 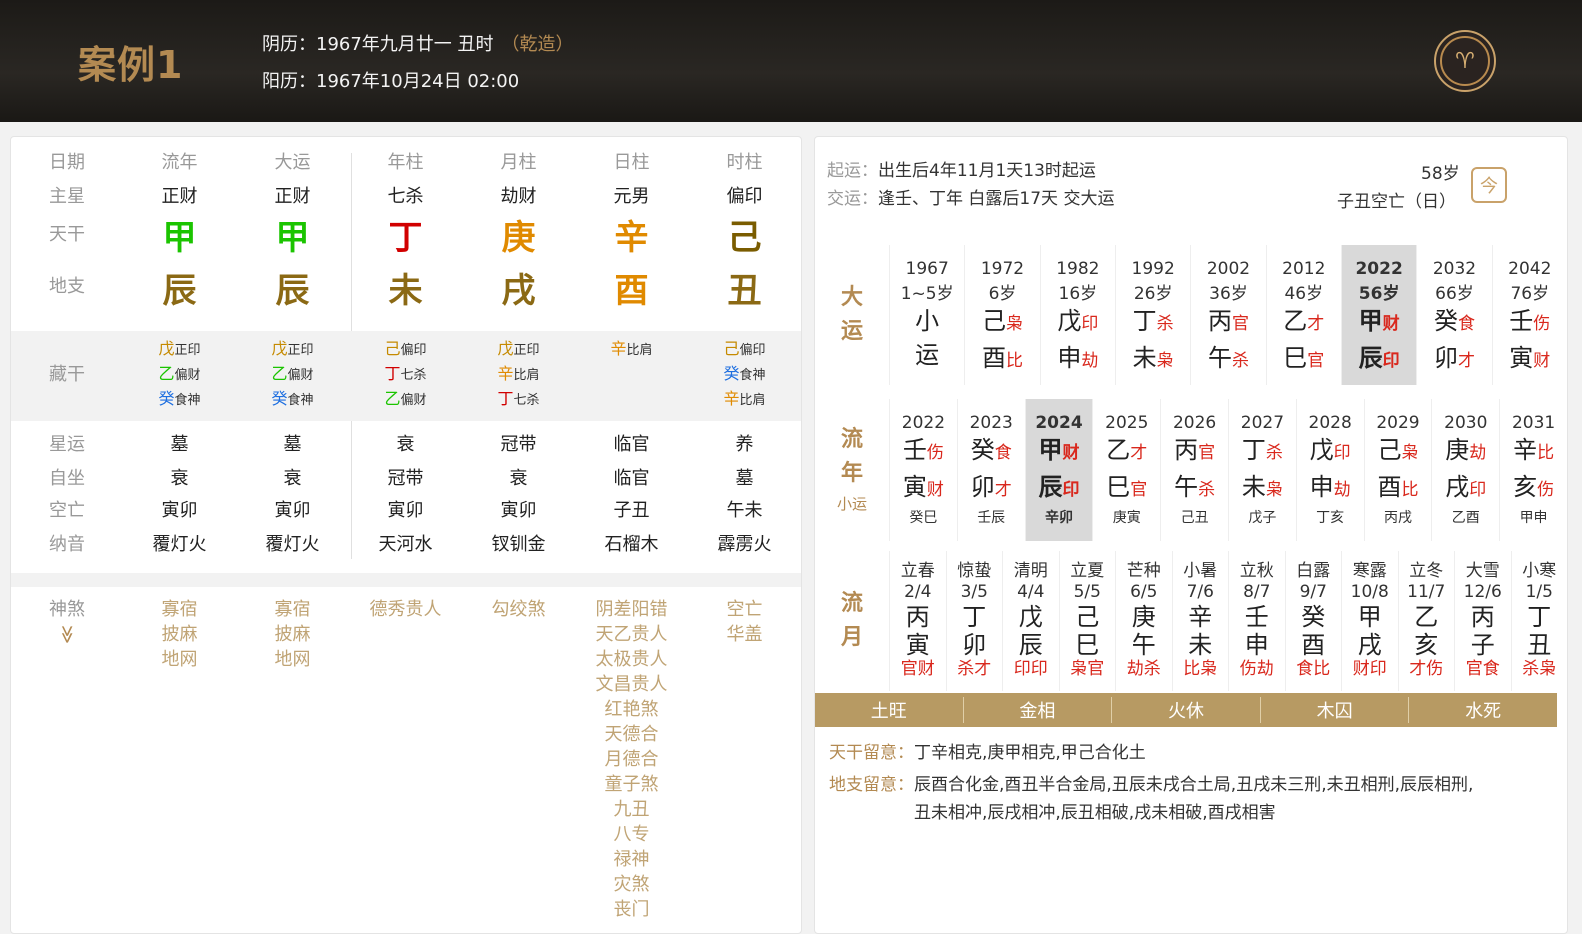 I want to click on shensha-item: 空亡, so click(x=744, y=609).